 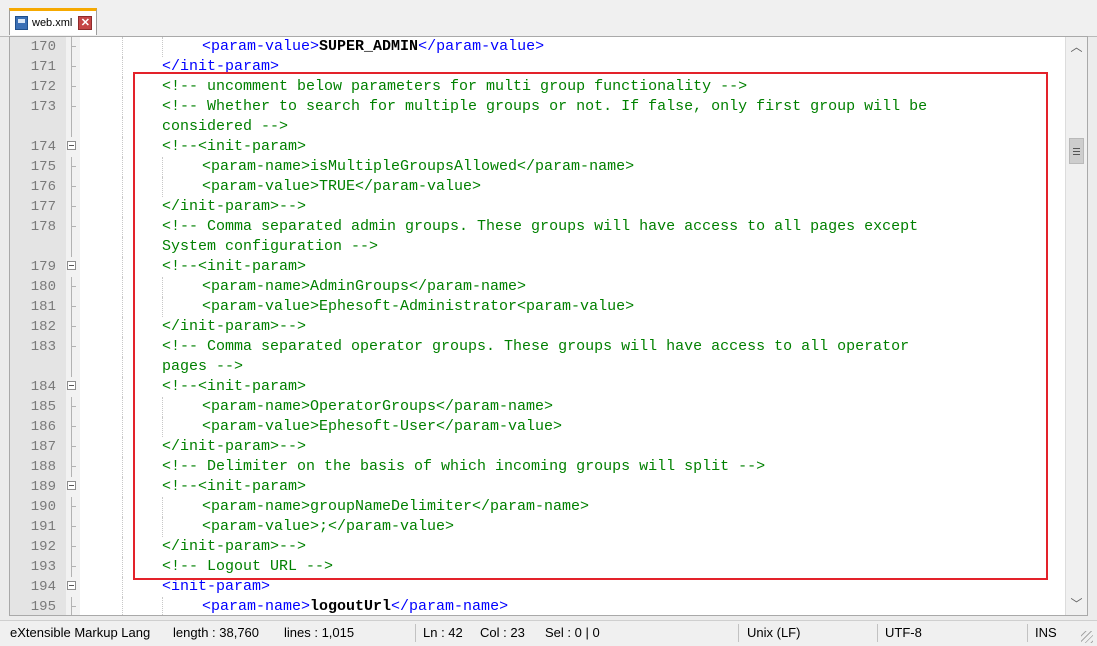 I want to click on resize-grip-icon, so click(x=1087, y=637).